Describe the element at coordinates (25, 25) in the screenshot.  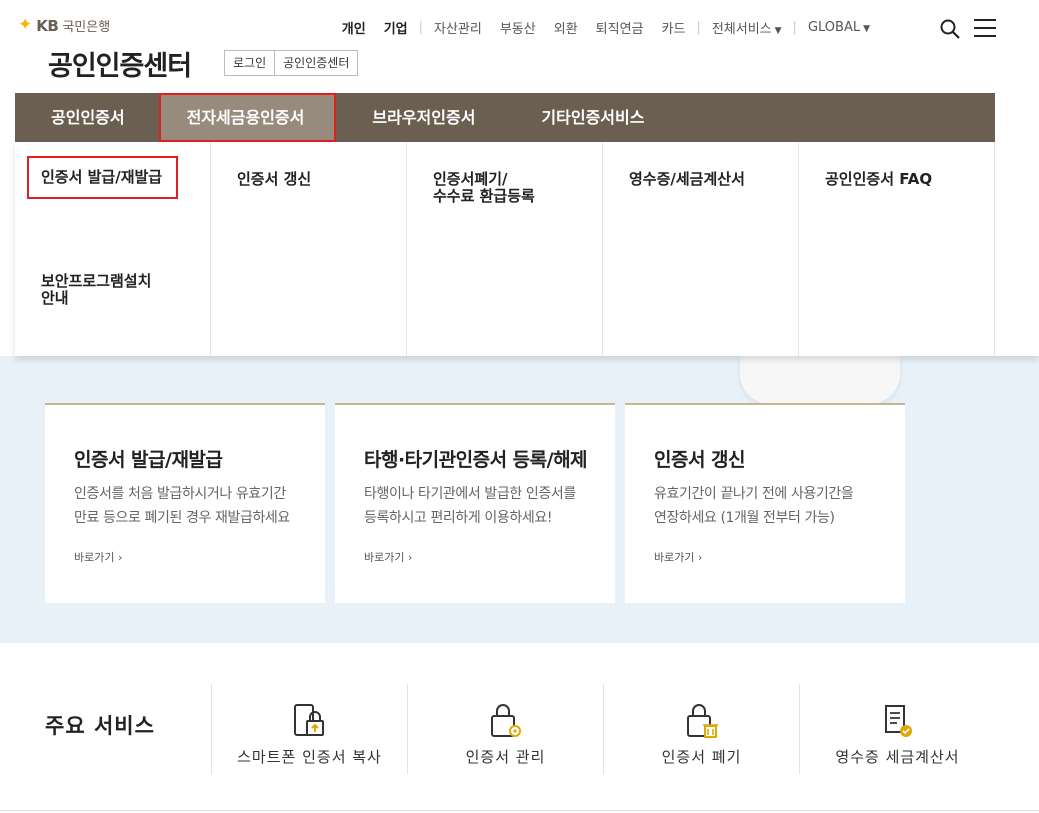
I see `star-logo-icon: ✦` at that location.